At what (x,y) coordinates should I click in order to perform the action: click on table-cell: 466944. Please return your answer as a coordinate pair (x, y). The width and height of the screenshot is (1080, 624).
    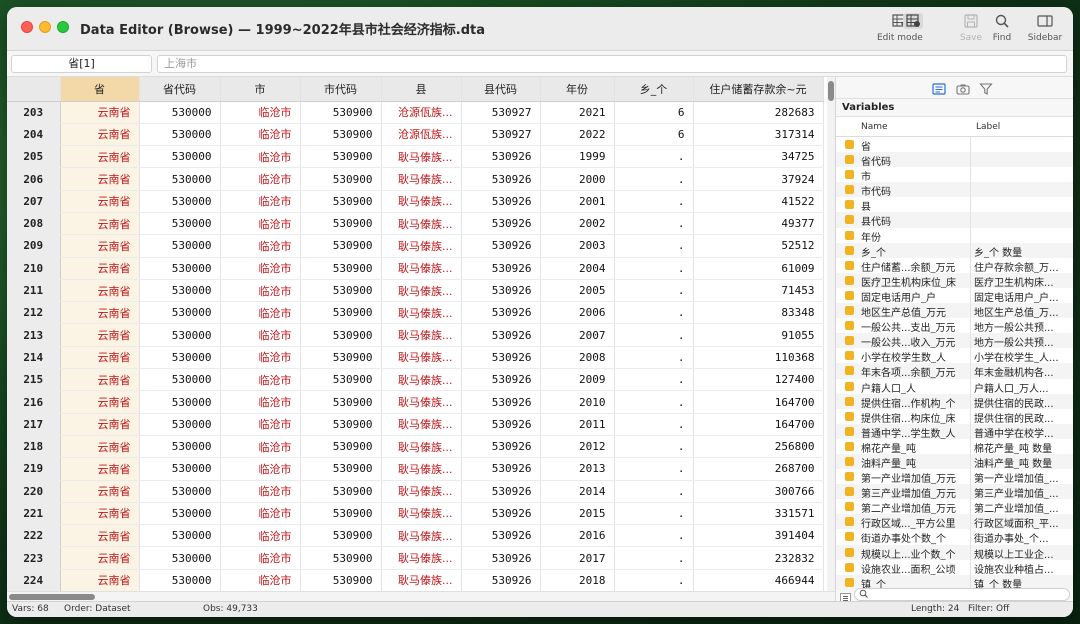
    Looking at the image, I should click on (758, 580).